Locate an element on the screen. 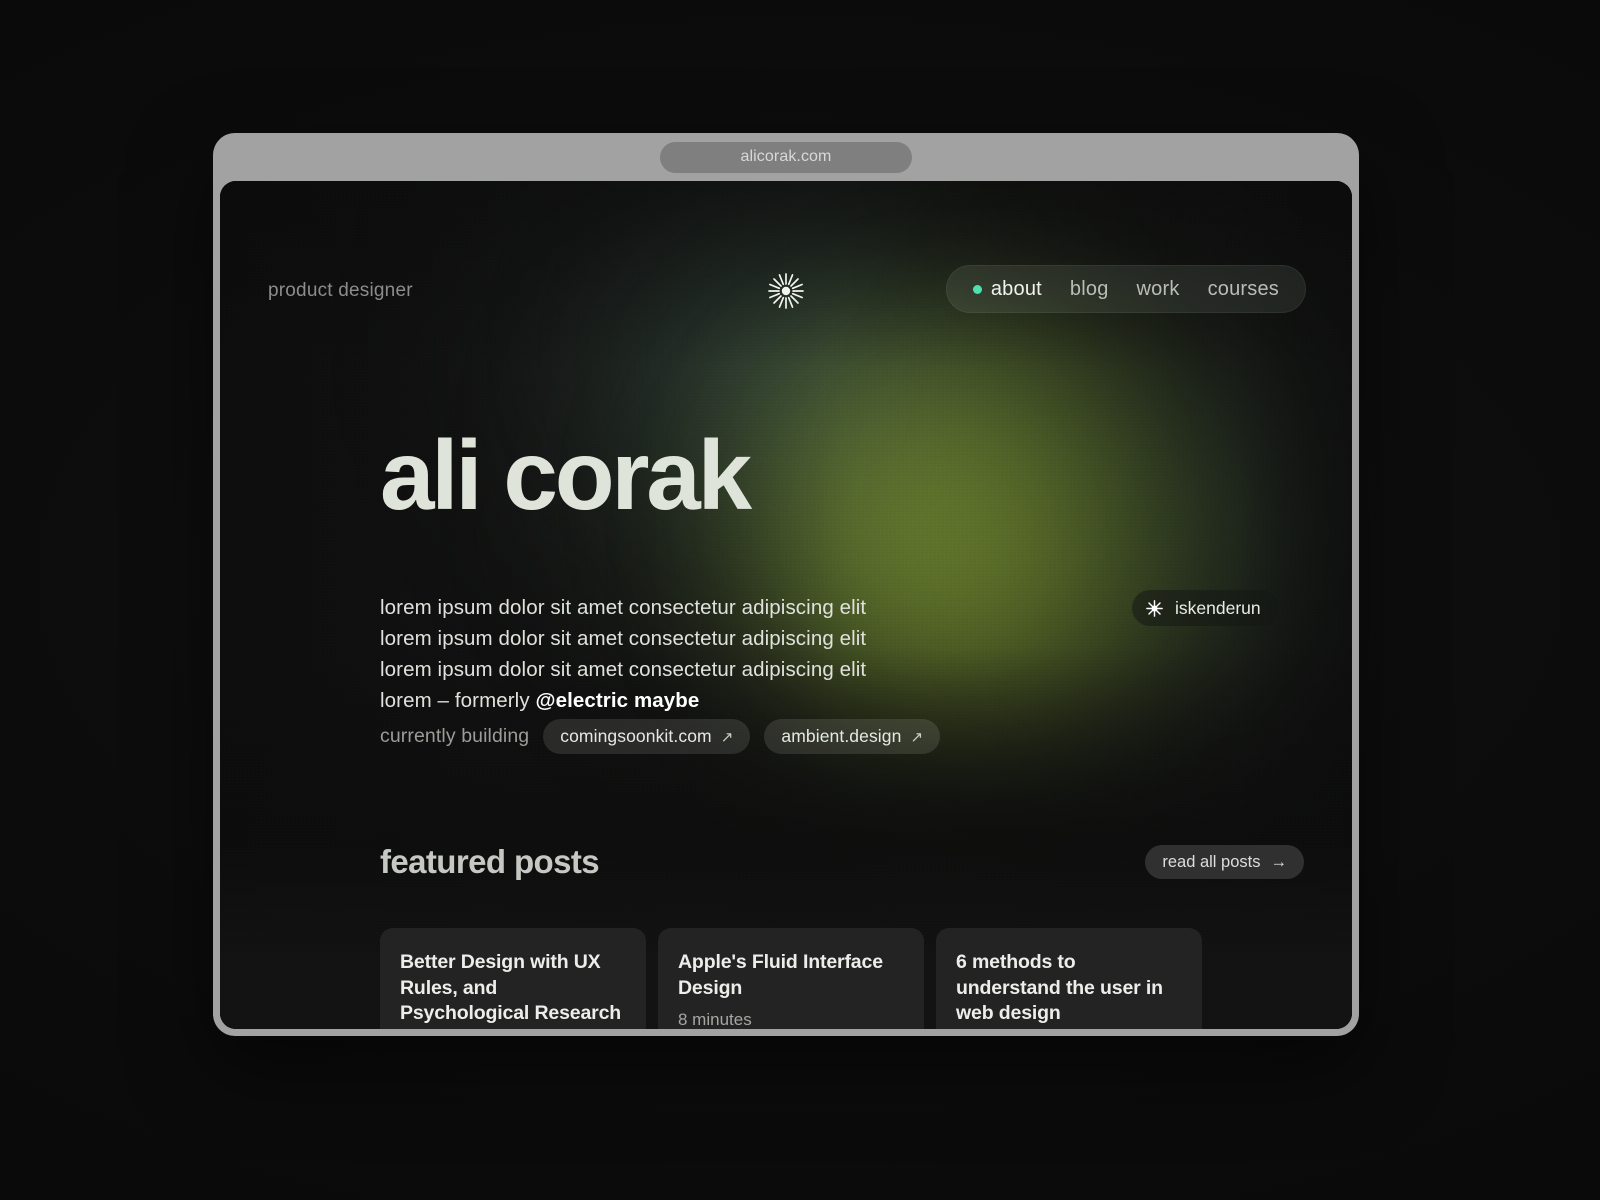  active-dot-icon is located at coordinates (977, 289).